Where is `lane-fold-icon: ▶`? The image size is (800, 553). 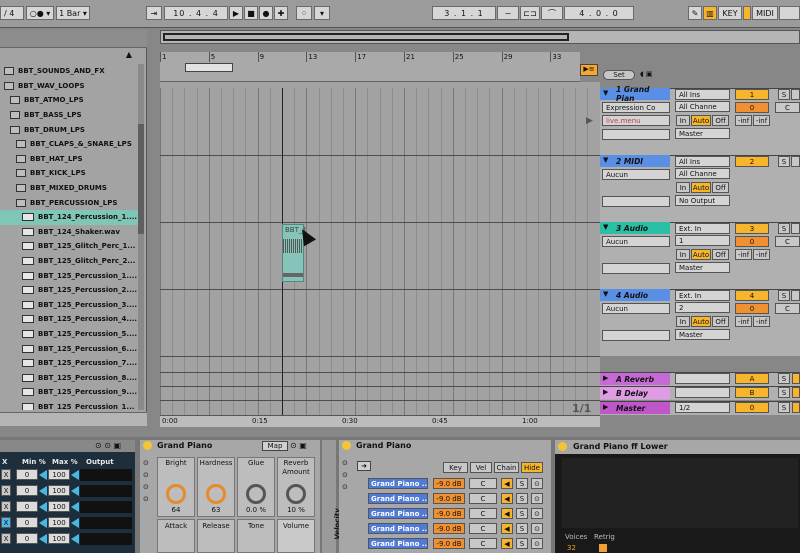
lane-fold-icon: ▶ is located at coordinates (589, 121).